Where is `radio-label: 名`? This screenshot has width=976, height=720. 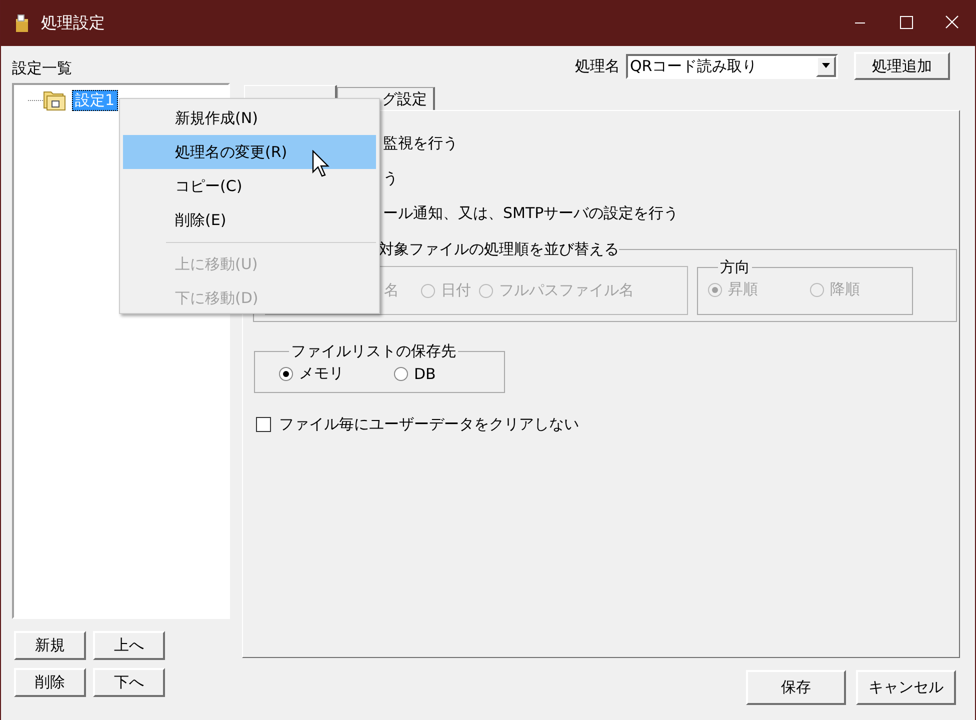
radio-label: 名 is located at coordinates (391, 290).